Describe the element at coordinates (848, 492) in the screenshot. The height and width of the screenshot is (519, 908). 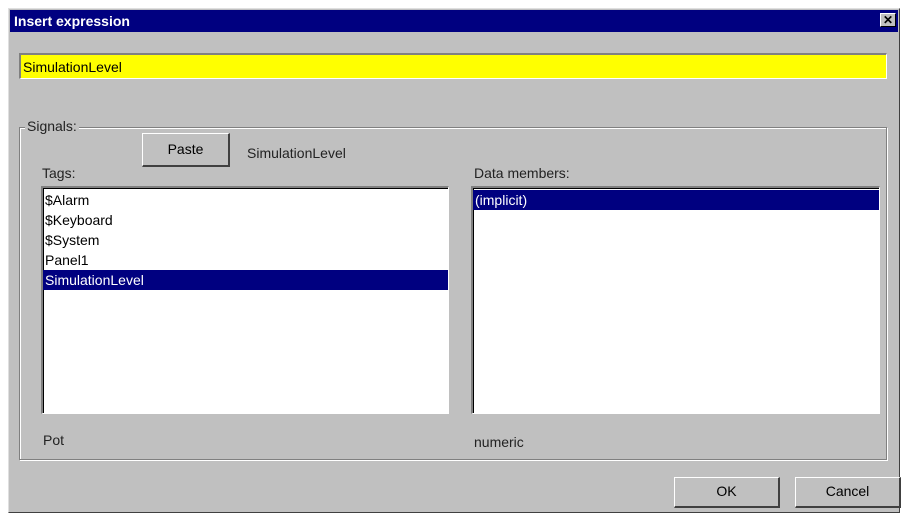
I see `cancel-button: Cancel` at that location.